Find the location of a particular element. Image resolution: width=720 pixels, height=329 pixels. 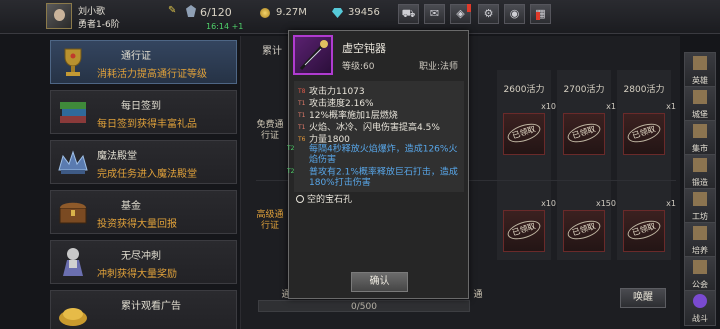

alert-dot-icon is located at coordinates (469, 8).